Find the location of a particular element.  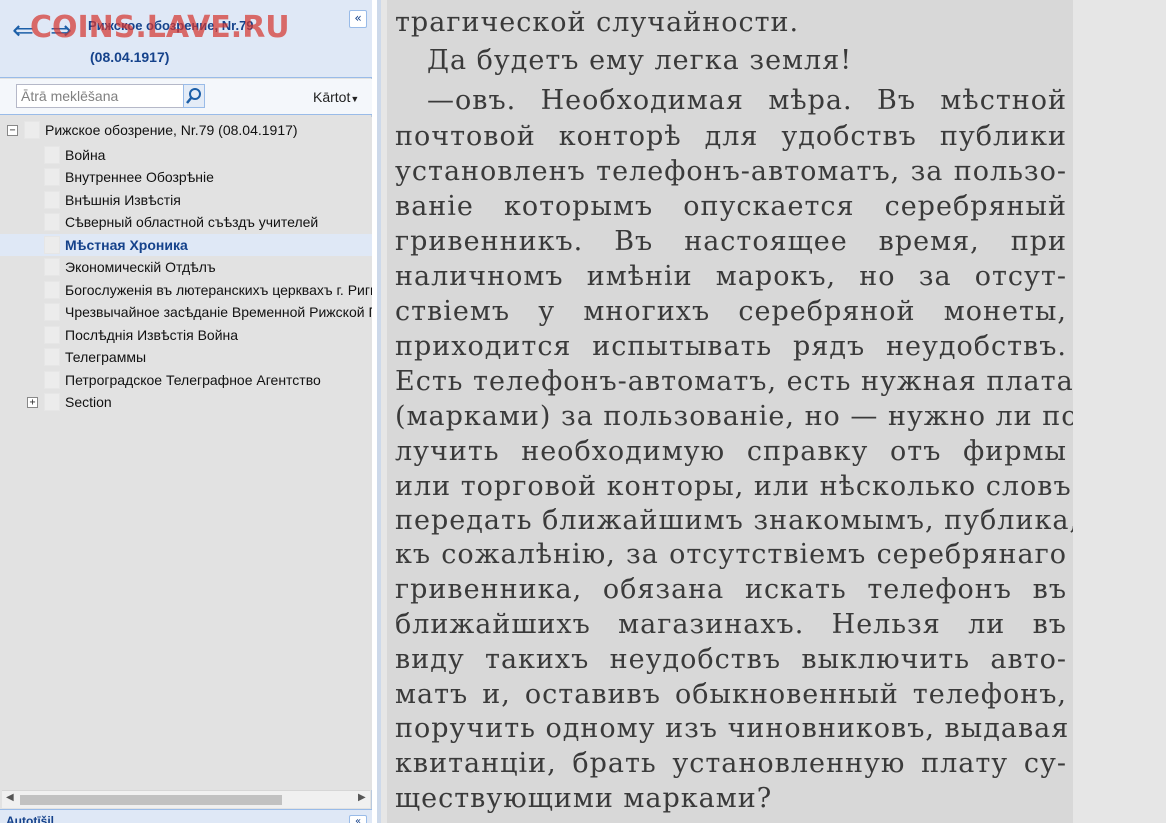

collapse-node-icon: − is located at coordinates (12, 130).